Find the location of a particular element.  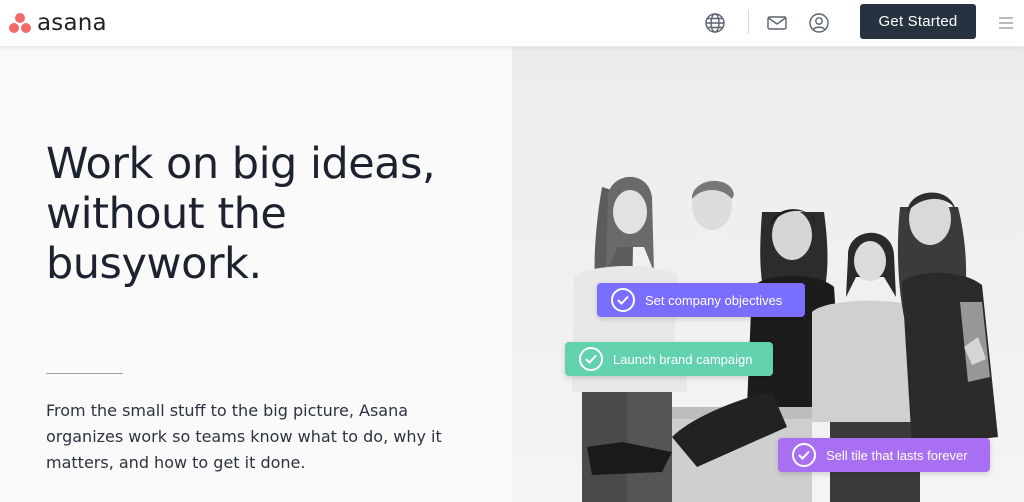

task-chip-launch-brand-campaign: Launch brand campaign is located at coordinates (669, 359).